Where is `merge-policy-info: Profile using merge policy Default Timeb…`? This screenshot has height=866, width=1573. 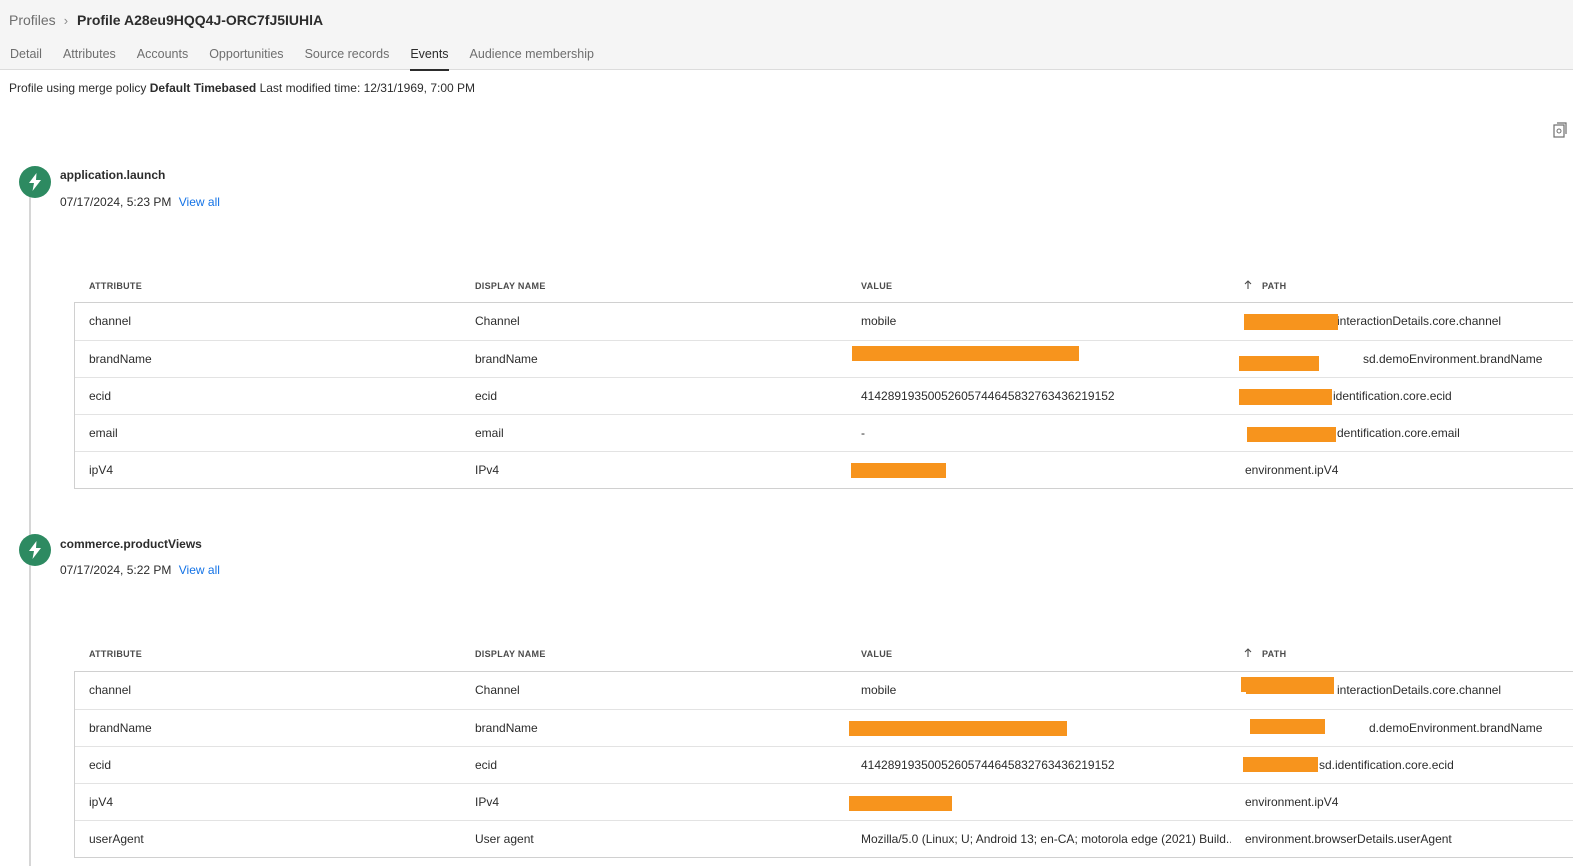
merge-policy-info: Profile using merge policy Default Timeb… is located at coordinates (242, 88).